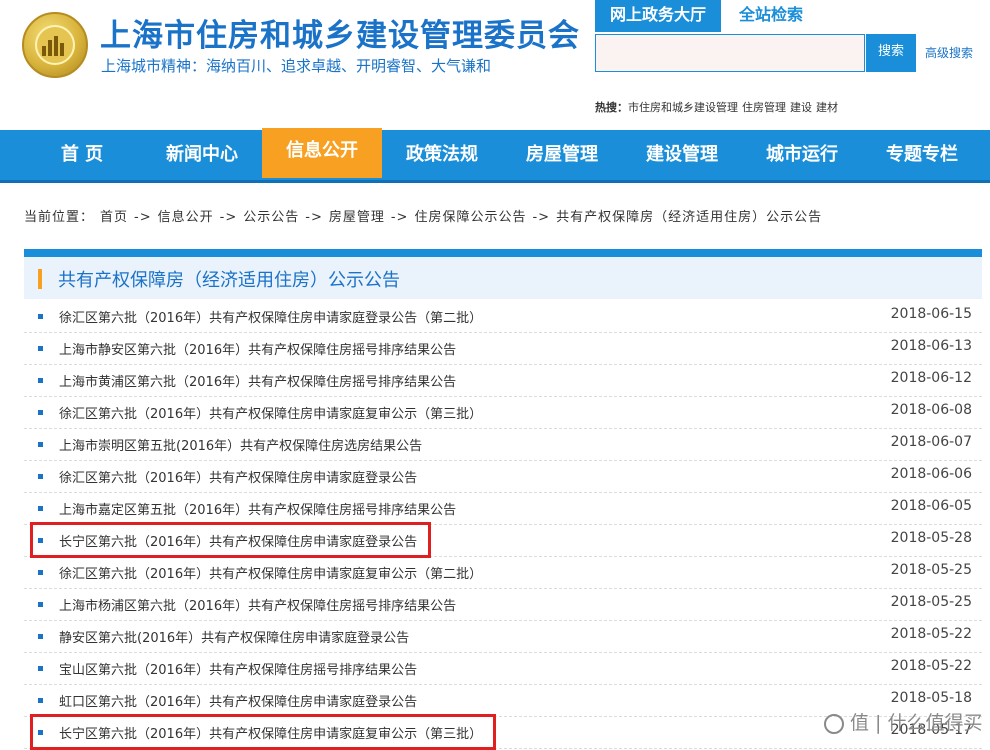 The image size is (990, 750). Describe the element at coordinates (689, 217) in the screenshot. I see `breadcrumb-item-current: 共有产权保障房（经济适用住房）公示公告` at that location.